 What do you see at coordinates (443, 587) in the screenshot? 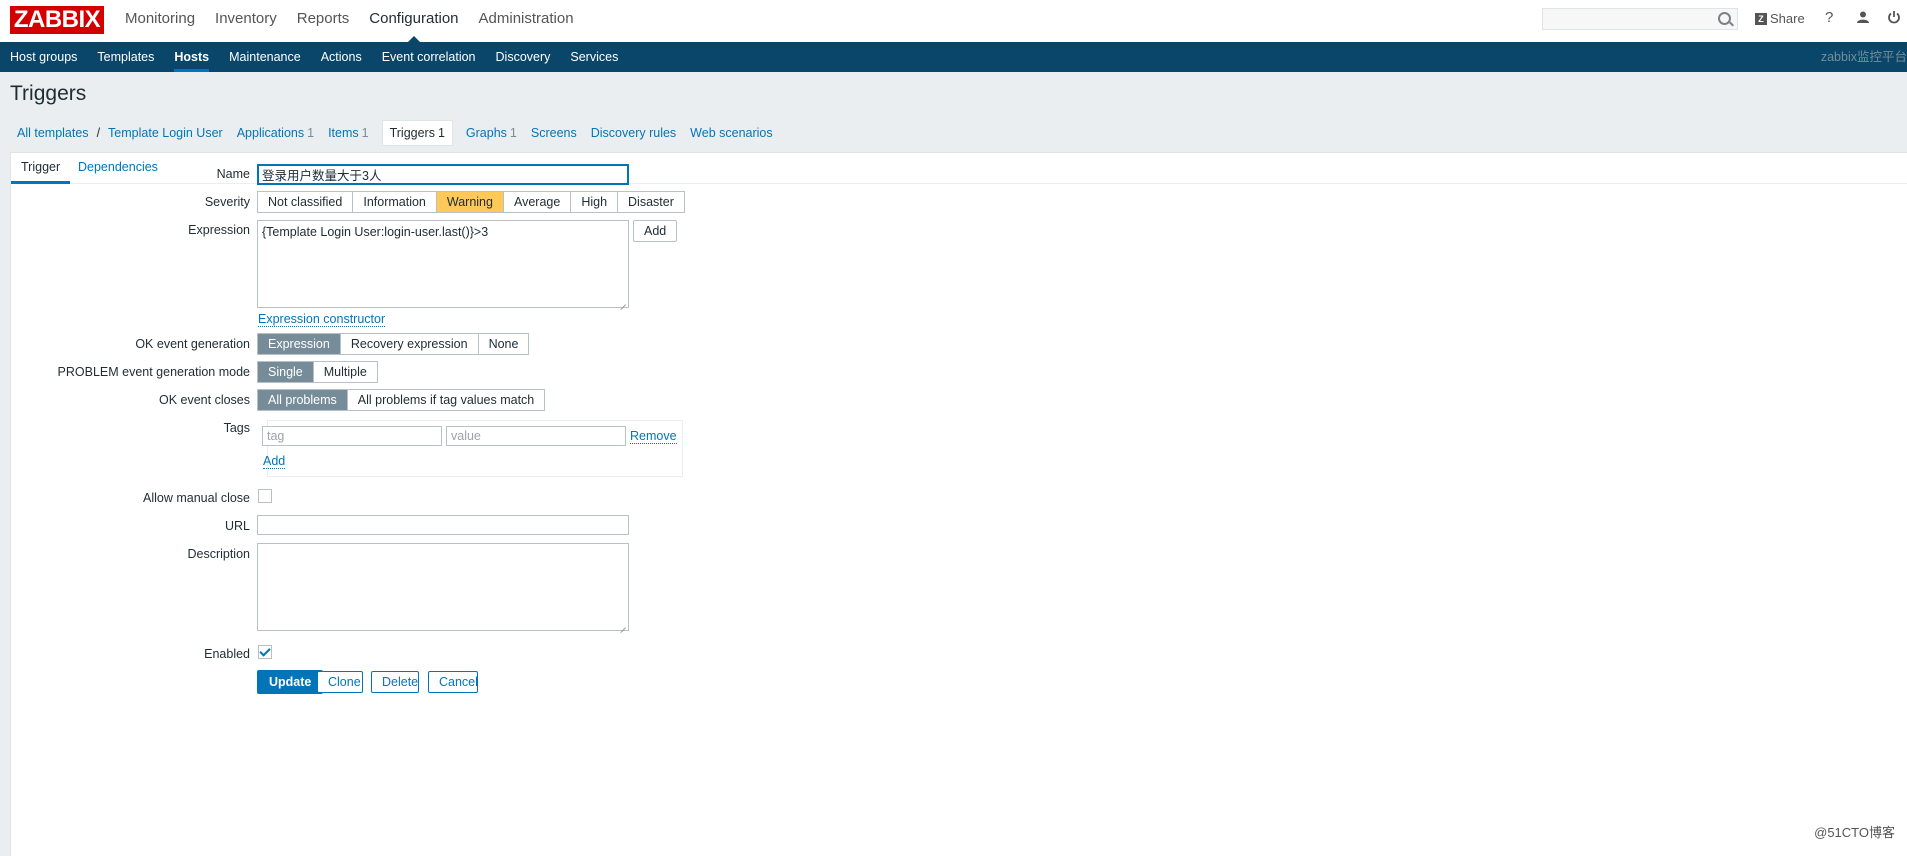
I see `description-textarea` at bounding box center [443, 587].